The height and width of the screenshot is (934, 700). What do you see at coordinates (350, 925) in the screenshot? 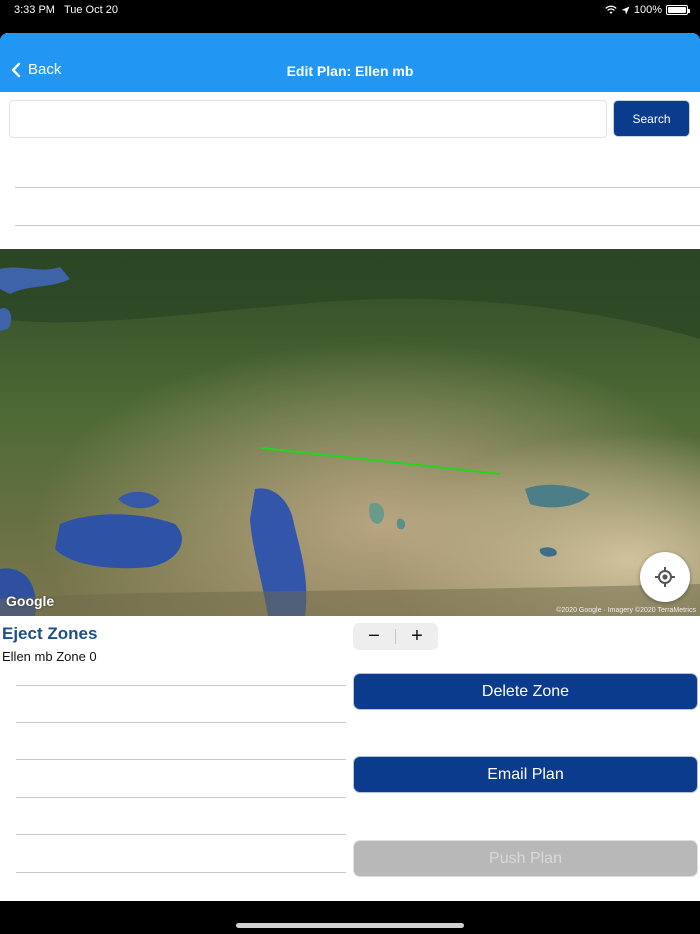
I see `home-indicator` at bounding box center [350, 925].